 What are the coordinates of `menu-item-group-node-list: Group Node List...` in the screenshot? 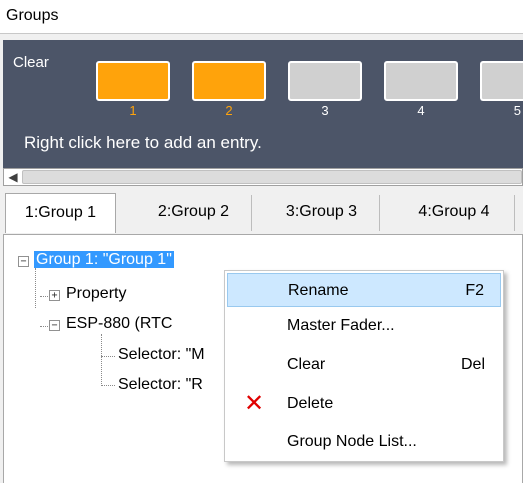 It's located at (364, 442).